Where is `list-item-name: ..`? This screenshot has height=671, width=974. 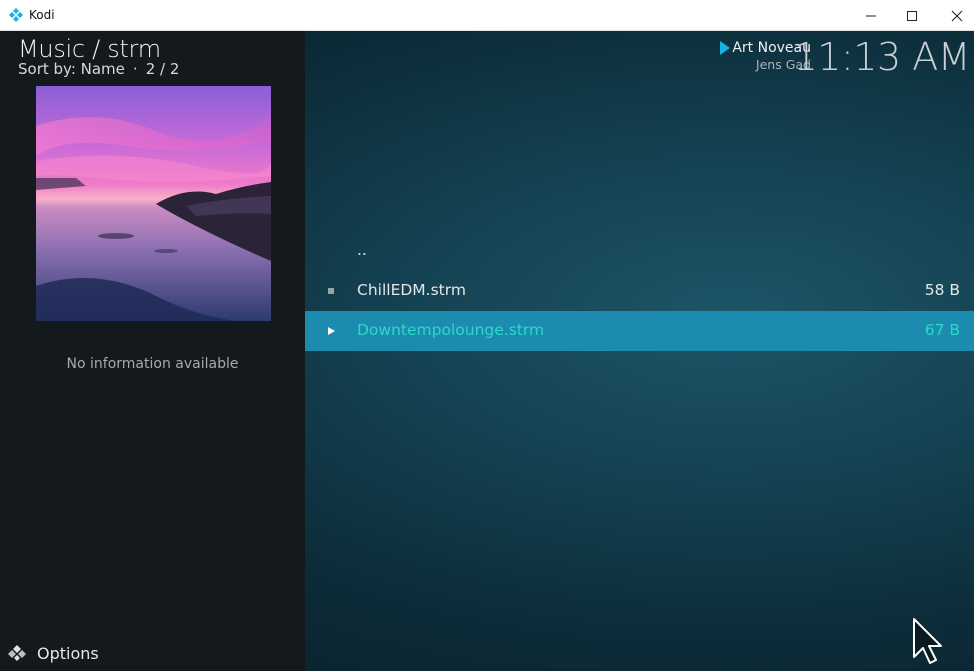 list-item-name: .. is located at coordinates (362, 250).